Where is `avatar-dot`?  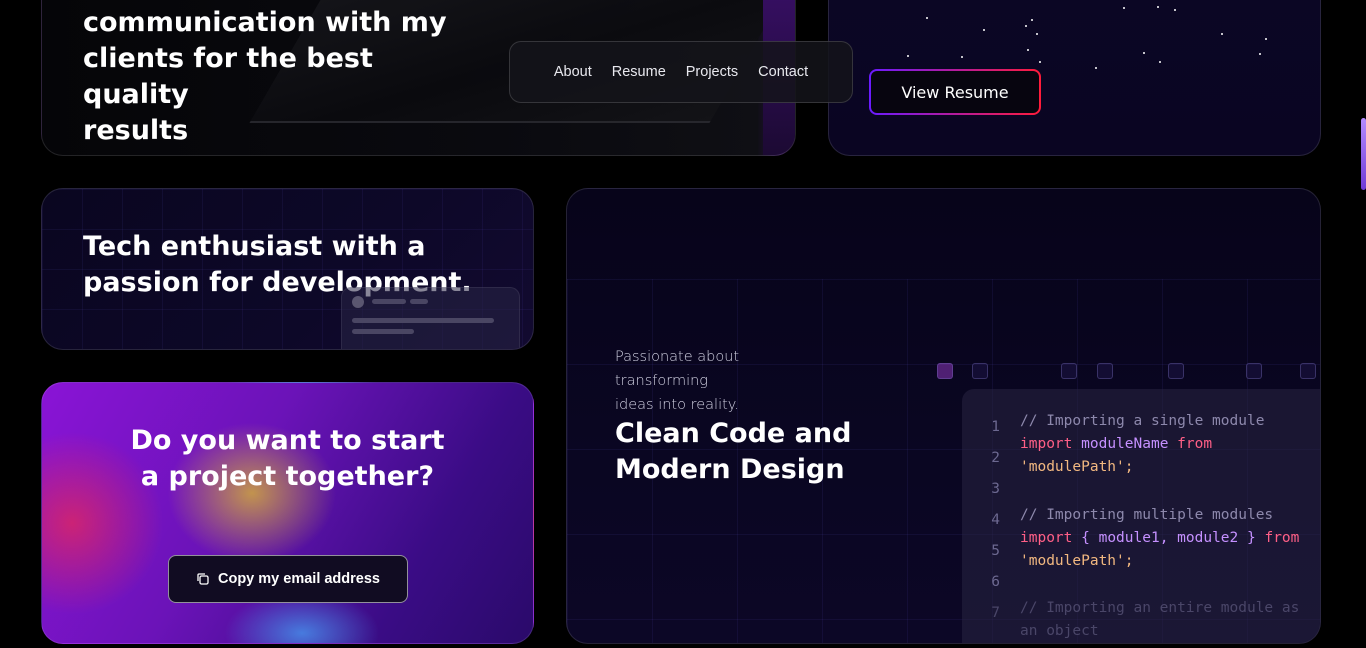
avatar-dot is located at coordinates (358, 302).